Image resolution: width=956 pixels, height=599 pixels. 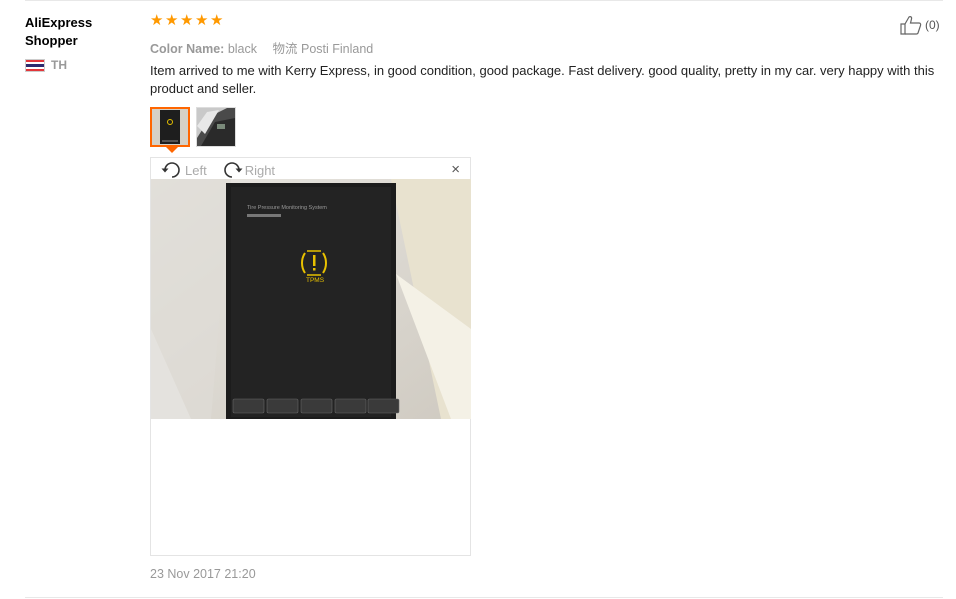 I want to click on viewer-toolbar: Left Right, so click(x=218, y=170).